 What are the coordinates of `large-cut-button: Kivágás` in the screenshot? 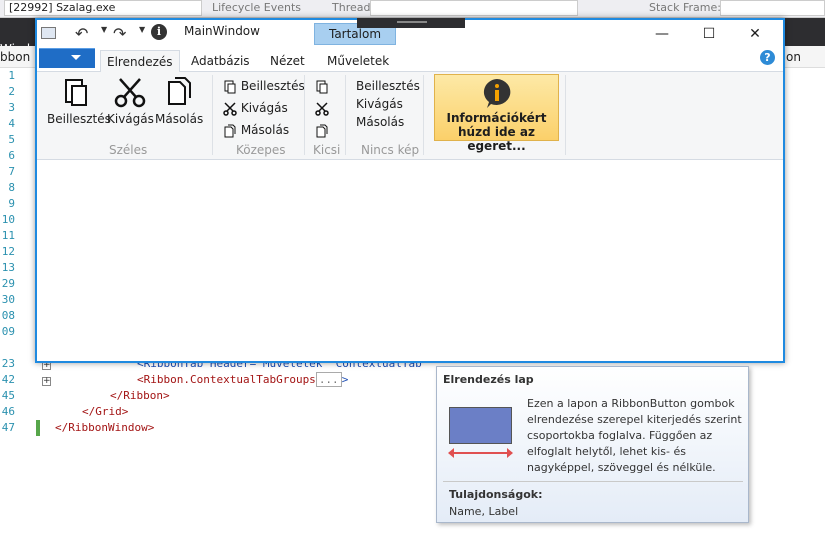 It's located at (130, 101).